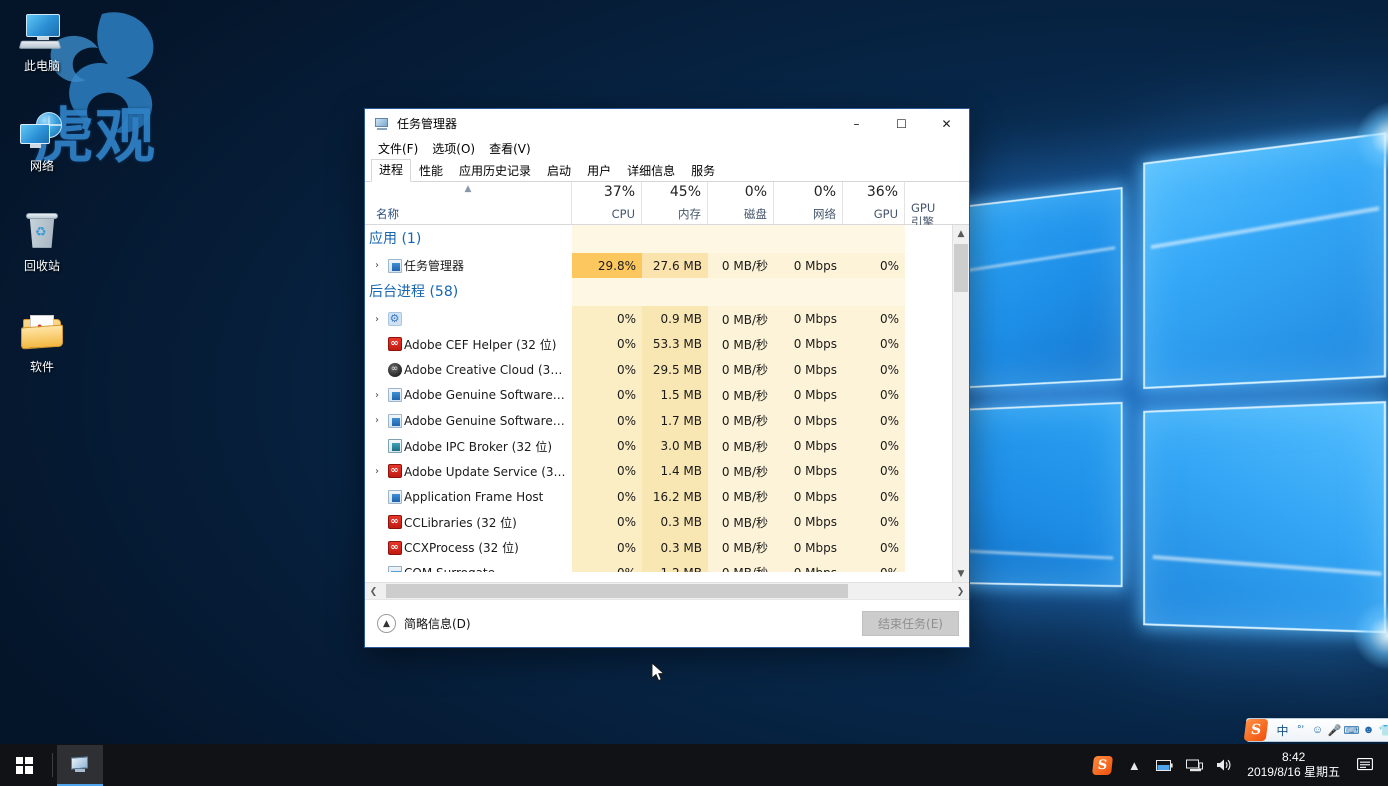  Describe the element at coordinates (1382, 730) in the screenshot. I see `ime-skin-icon: 👕` at that location.